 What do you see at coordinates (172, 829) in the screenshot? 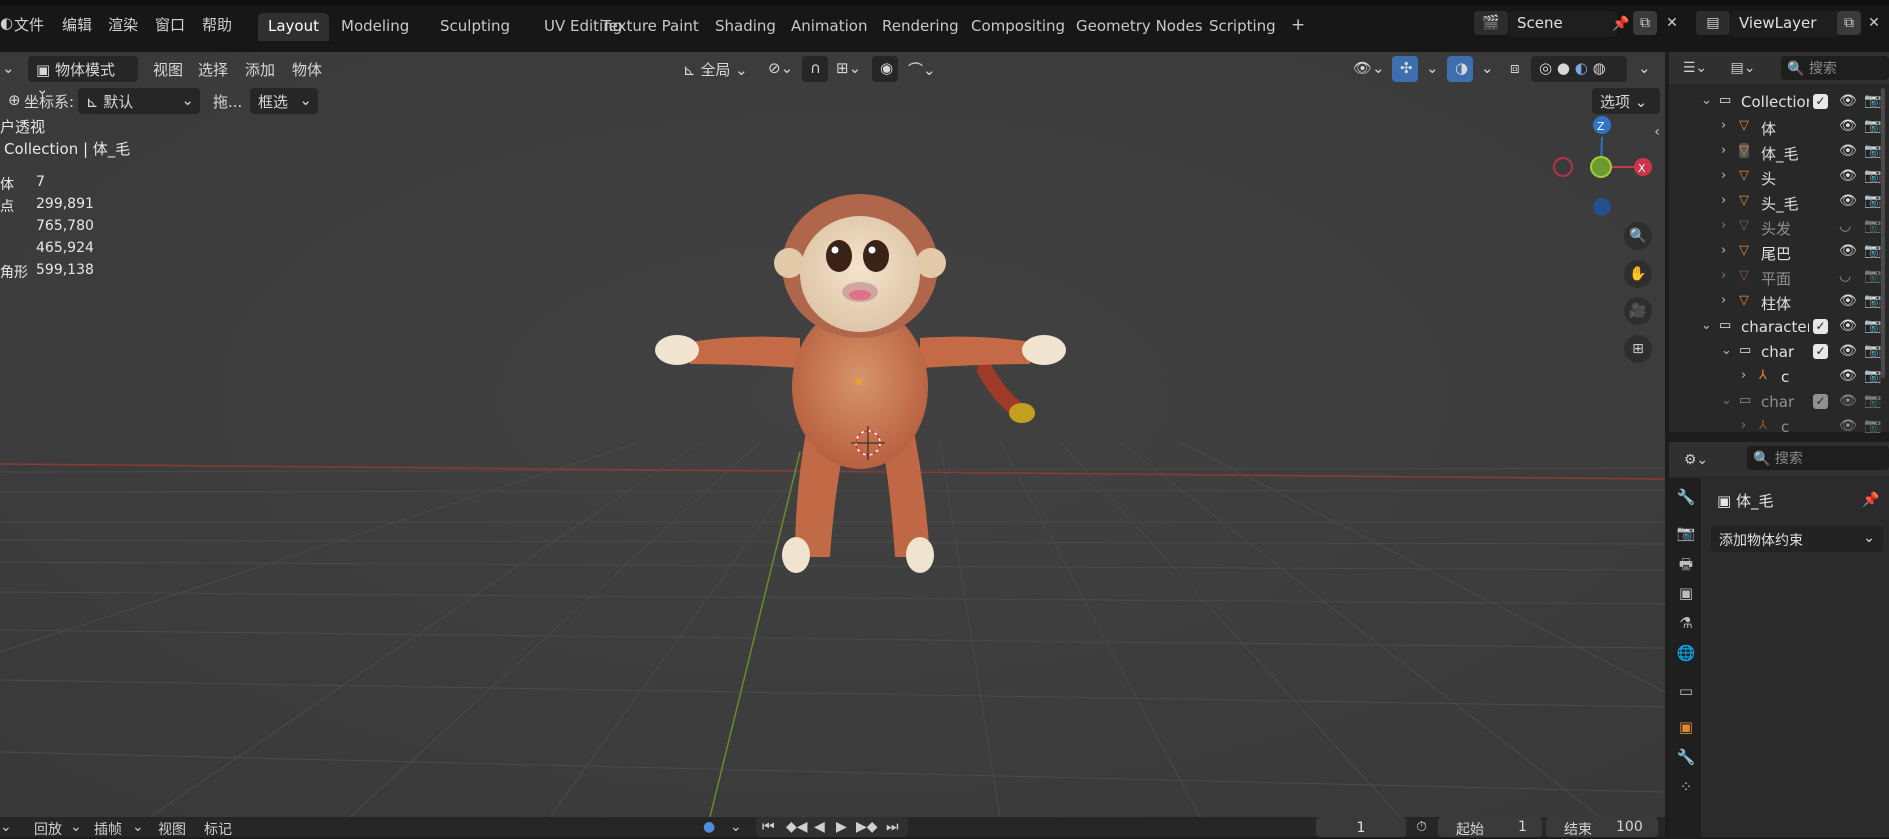
I see `menu-view: 视图` at bounding box center [172, 829].